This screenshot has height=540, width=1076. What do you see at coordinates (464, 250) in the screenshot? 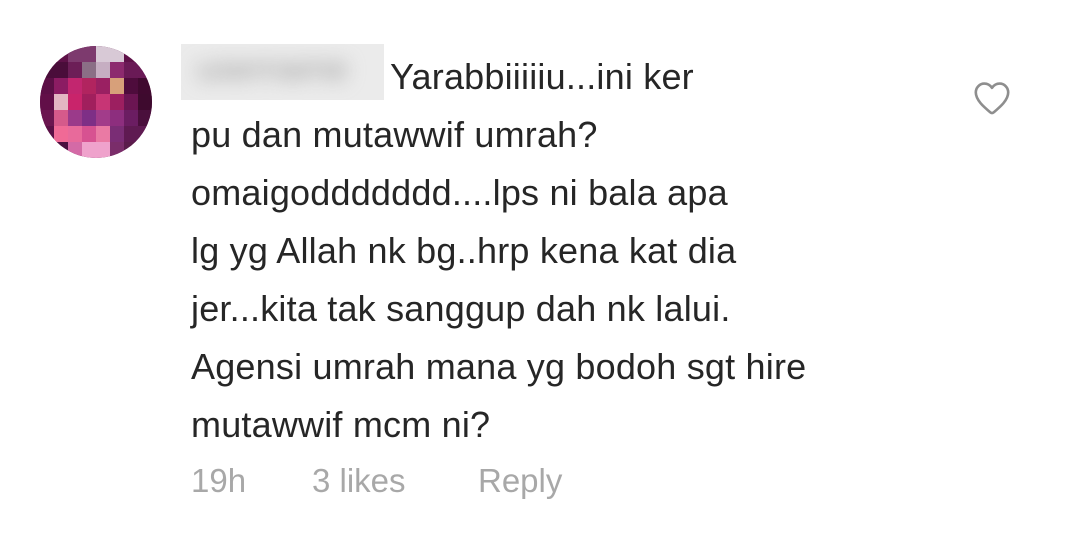
I see `comment-line: lg yg Allah nk bg..hrp kena kat dia` at bounding box center [464, 250].